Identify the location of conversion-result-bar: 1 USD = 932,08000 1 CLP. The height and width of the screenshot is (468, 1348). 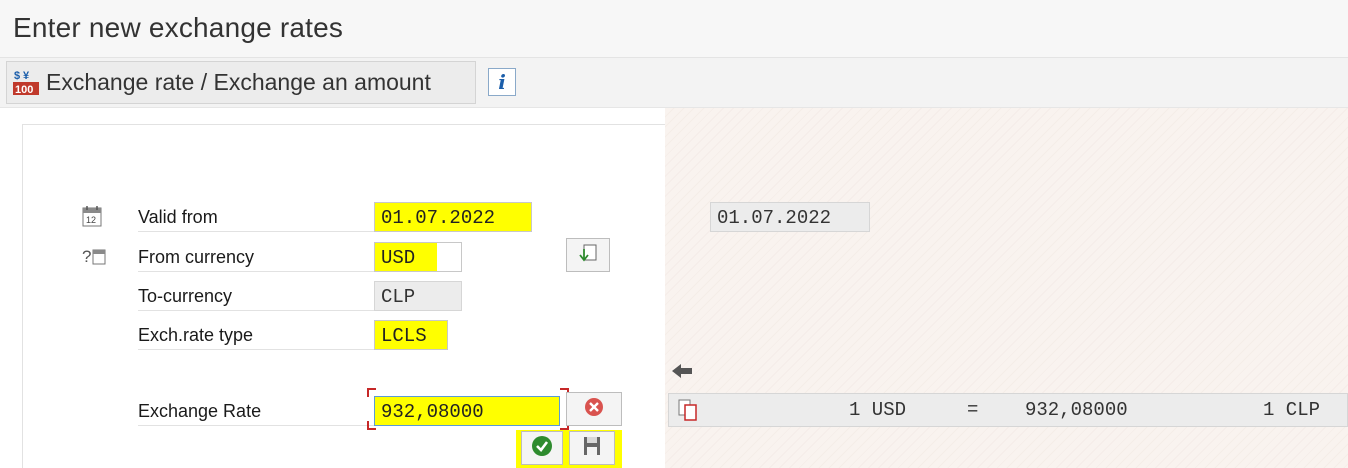
(1008, 410).